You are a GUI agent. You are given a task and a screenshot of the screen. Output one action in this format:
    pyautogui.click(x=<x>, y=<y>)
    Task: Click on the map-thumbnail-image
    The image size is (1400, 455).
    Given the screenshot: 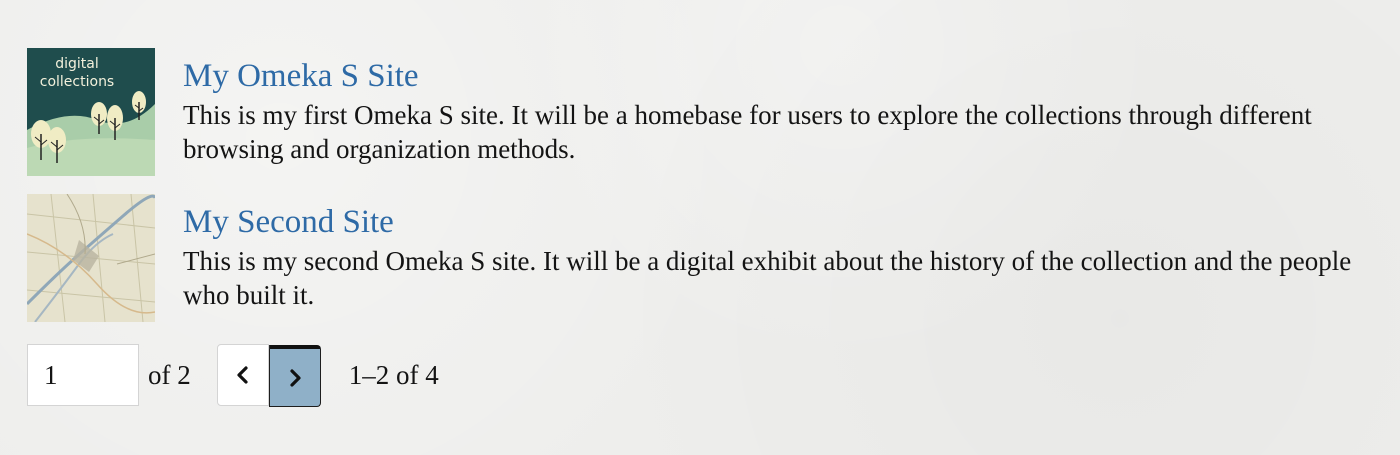 What is the action you would take?
    pyautogui.click(x=91, y=258)
    